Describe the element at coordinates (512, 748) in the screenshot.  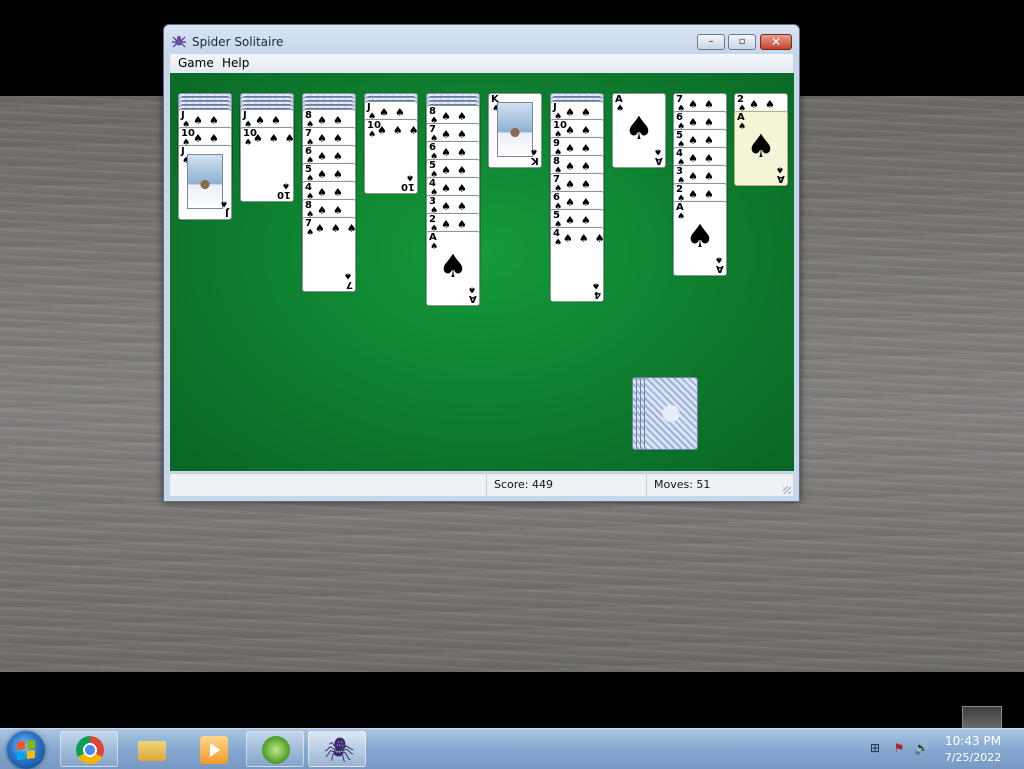
I see `taskbar: 🕷 ⊞ ⚑ 🔊 10:43 PM 7/25/2022` at that location.